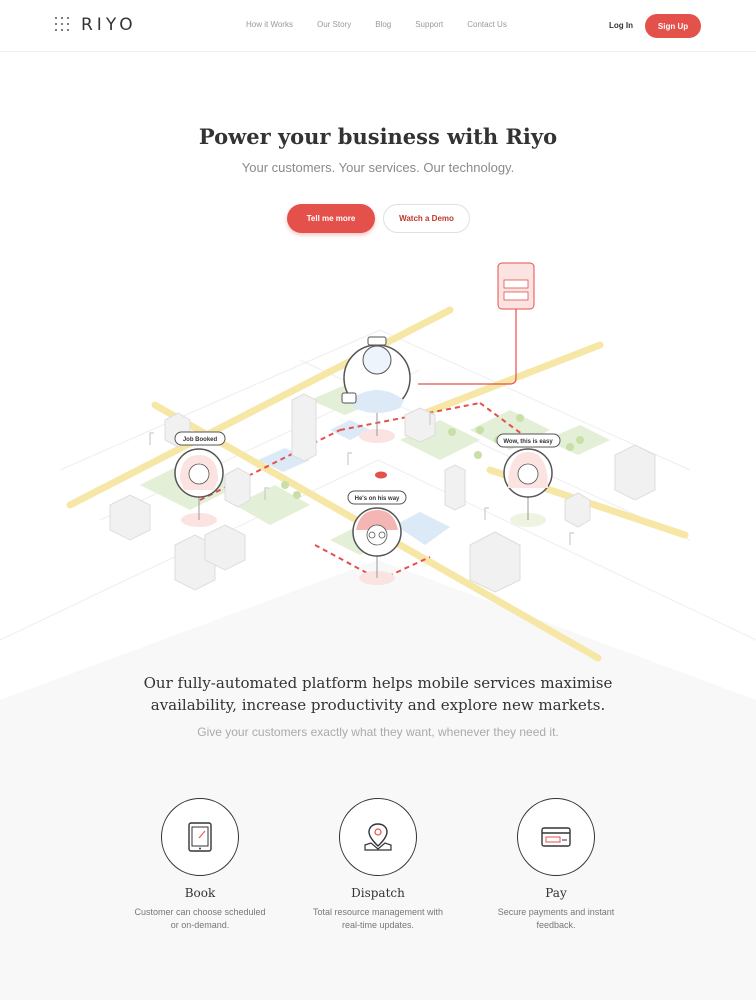  I want to click on nav-link-support: Support, so click(429, 24).